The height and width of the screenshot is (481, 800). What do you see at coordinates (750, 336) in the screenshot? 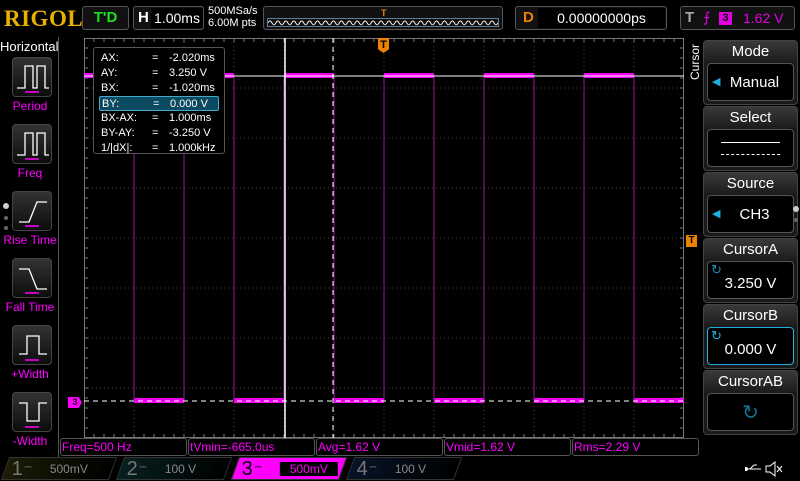
I see `cursor-b-softkey: CursorB ↻ 0.000 V` at bounding box center [750, 336].